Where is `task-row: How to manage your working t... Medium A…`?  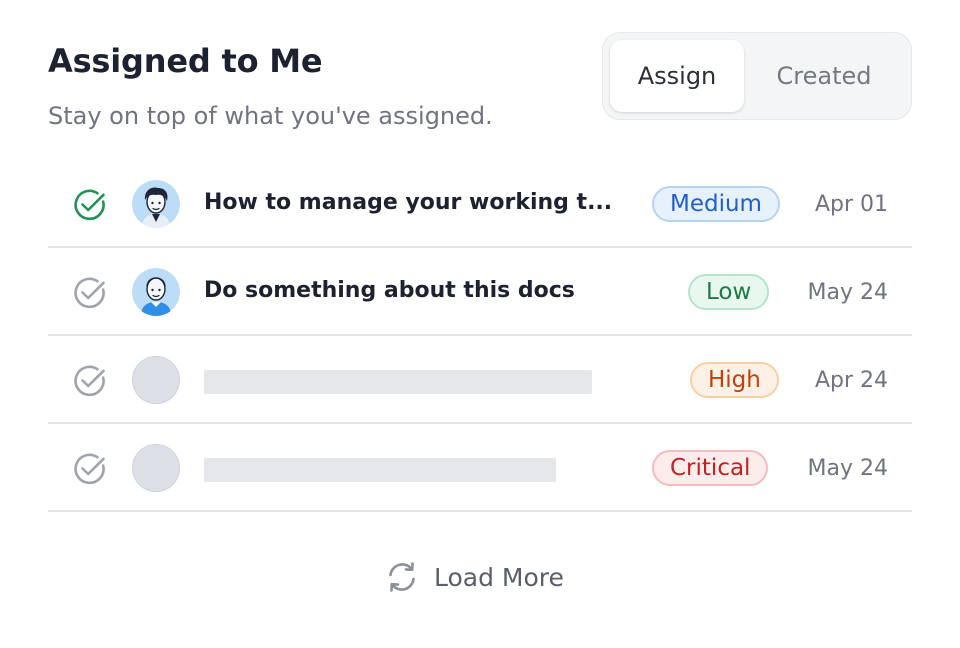 task-row: How to manage your working t... Medium A… is located at coordinates (480, 204).